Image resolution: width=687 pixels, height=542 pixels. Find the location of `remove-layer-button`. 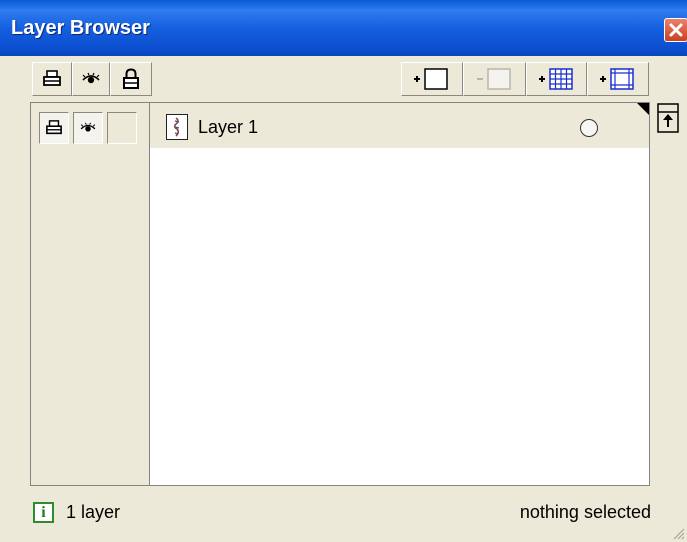

remove-layer-button is located at coordinates (494, 79).